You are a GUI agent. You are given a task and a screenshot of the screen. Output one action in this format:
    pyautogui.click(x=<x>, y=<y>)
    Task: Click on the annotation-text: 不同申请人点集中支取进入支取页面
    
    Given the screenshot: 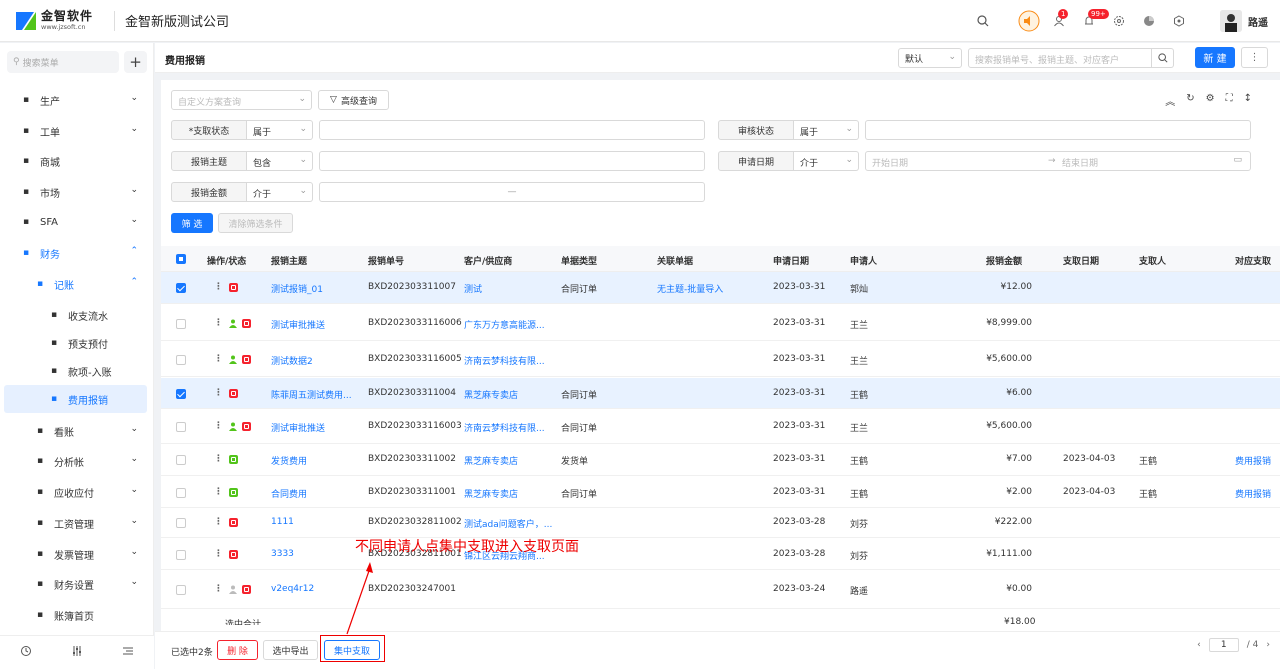 What is the action you would take?
    pyautogui.click(x=467, y=547)
    